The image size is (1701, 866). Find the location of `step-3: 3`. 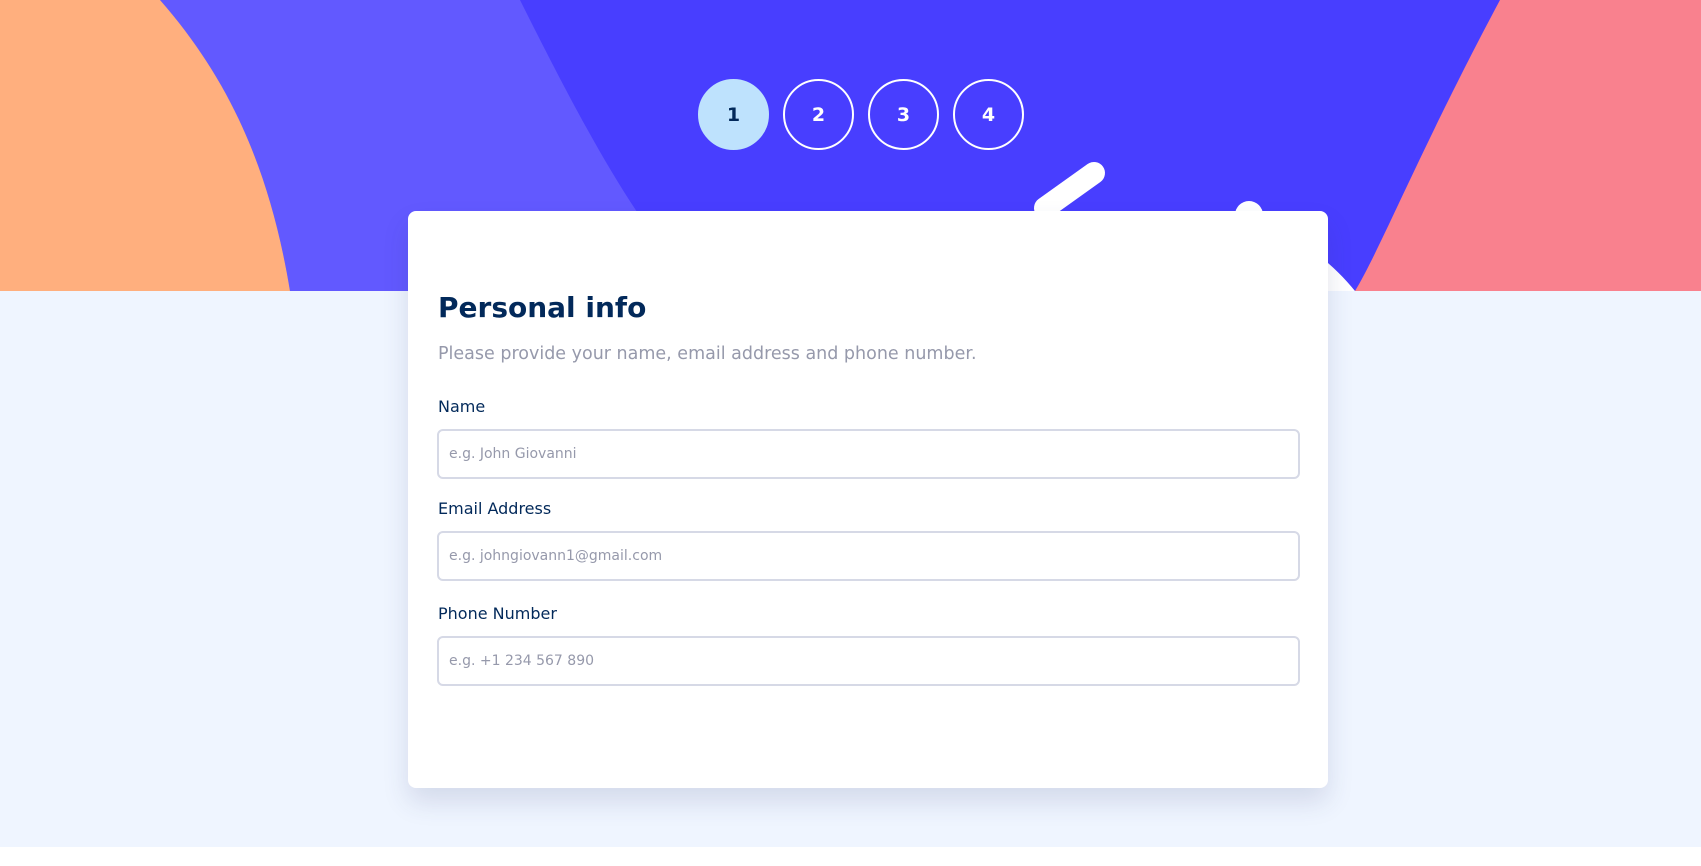

step-3: 3 is located at coordinates (903, 114).